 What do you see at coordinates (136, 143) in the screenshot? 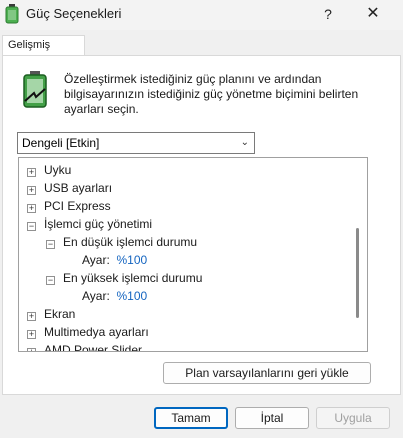
I see `power-plan-dropdown: Dengeli [Etkin] ⌄` at bounding box center [136, 143].